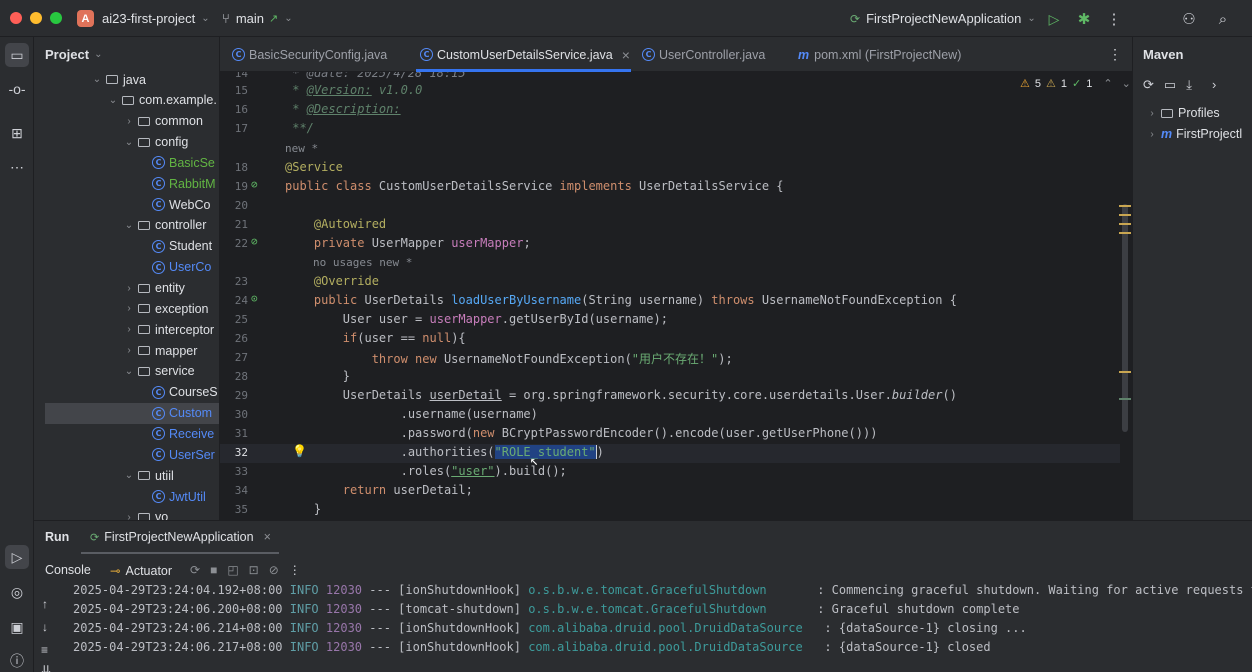 The width and height of the screenshot is (1252, 672). What do you see at coordinates (126, 79) in the screenshot?
I see `tree-item-java: ⌄ java` at bounding box center [126, 79].